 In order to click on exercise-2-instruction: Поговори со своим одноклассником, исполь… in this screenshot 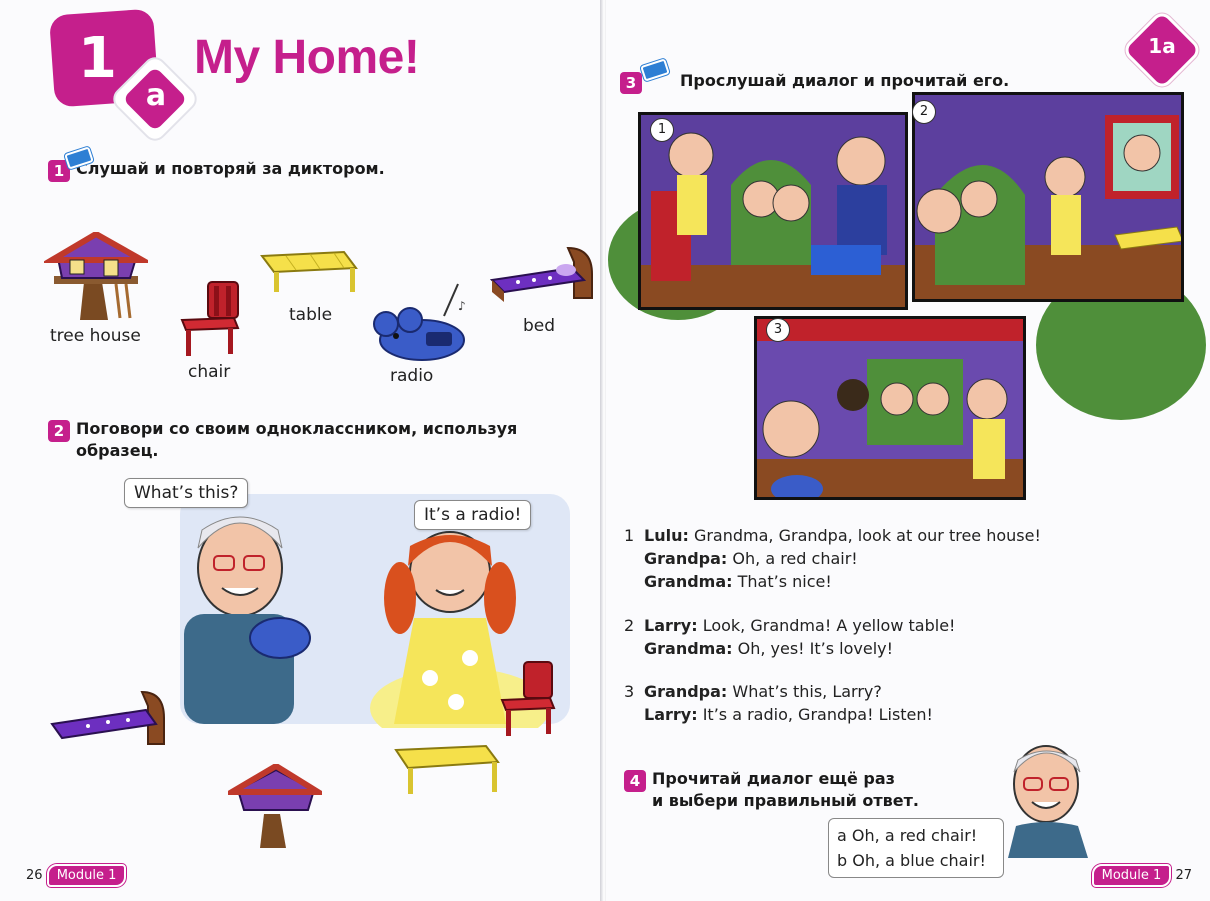, I will do `click(297, 439)`.